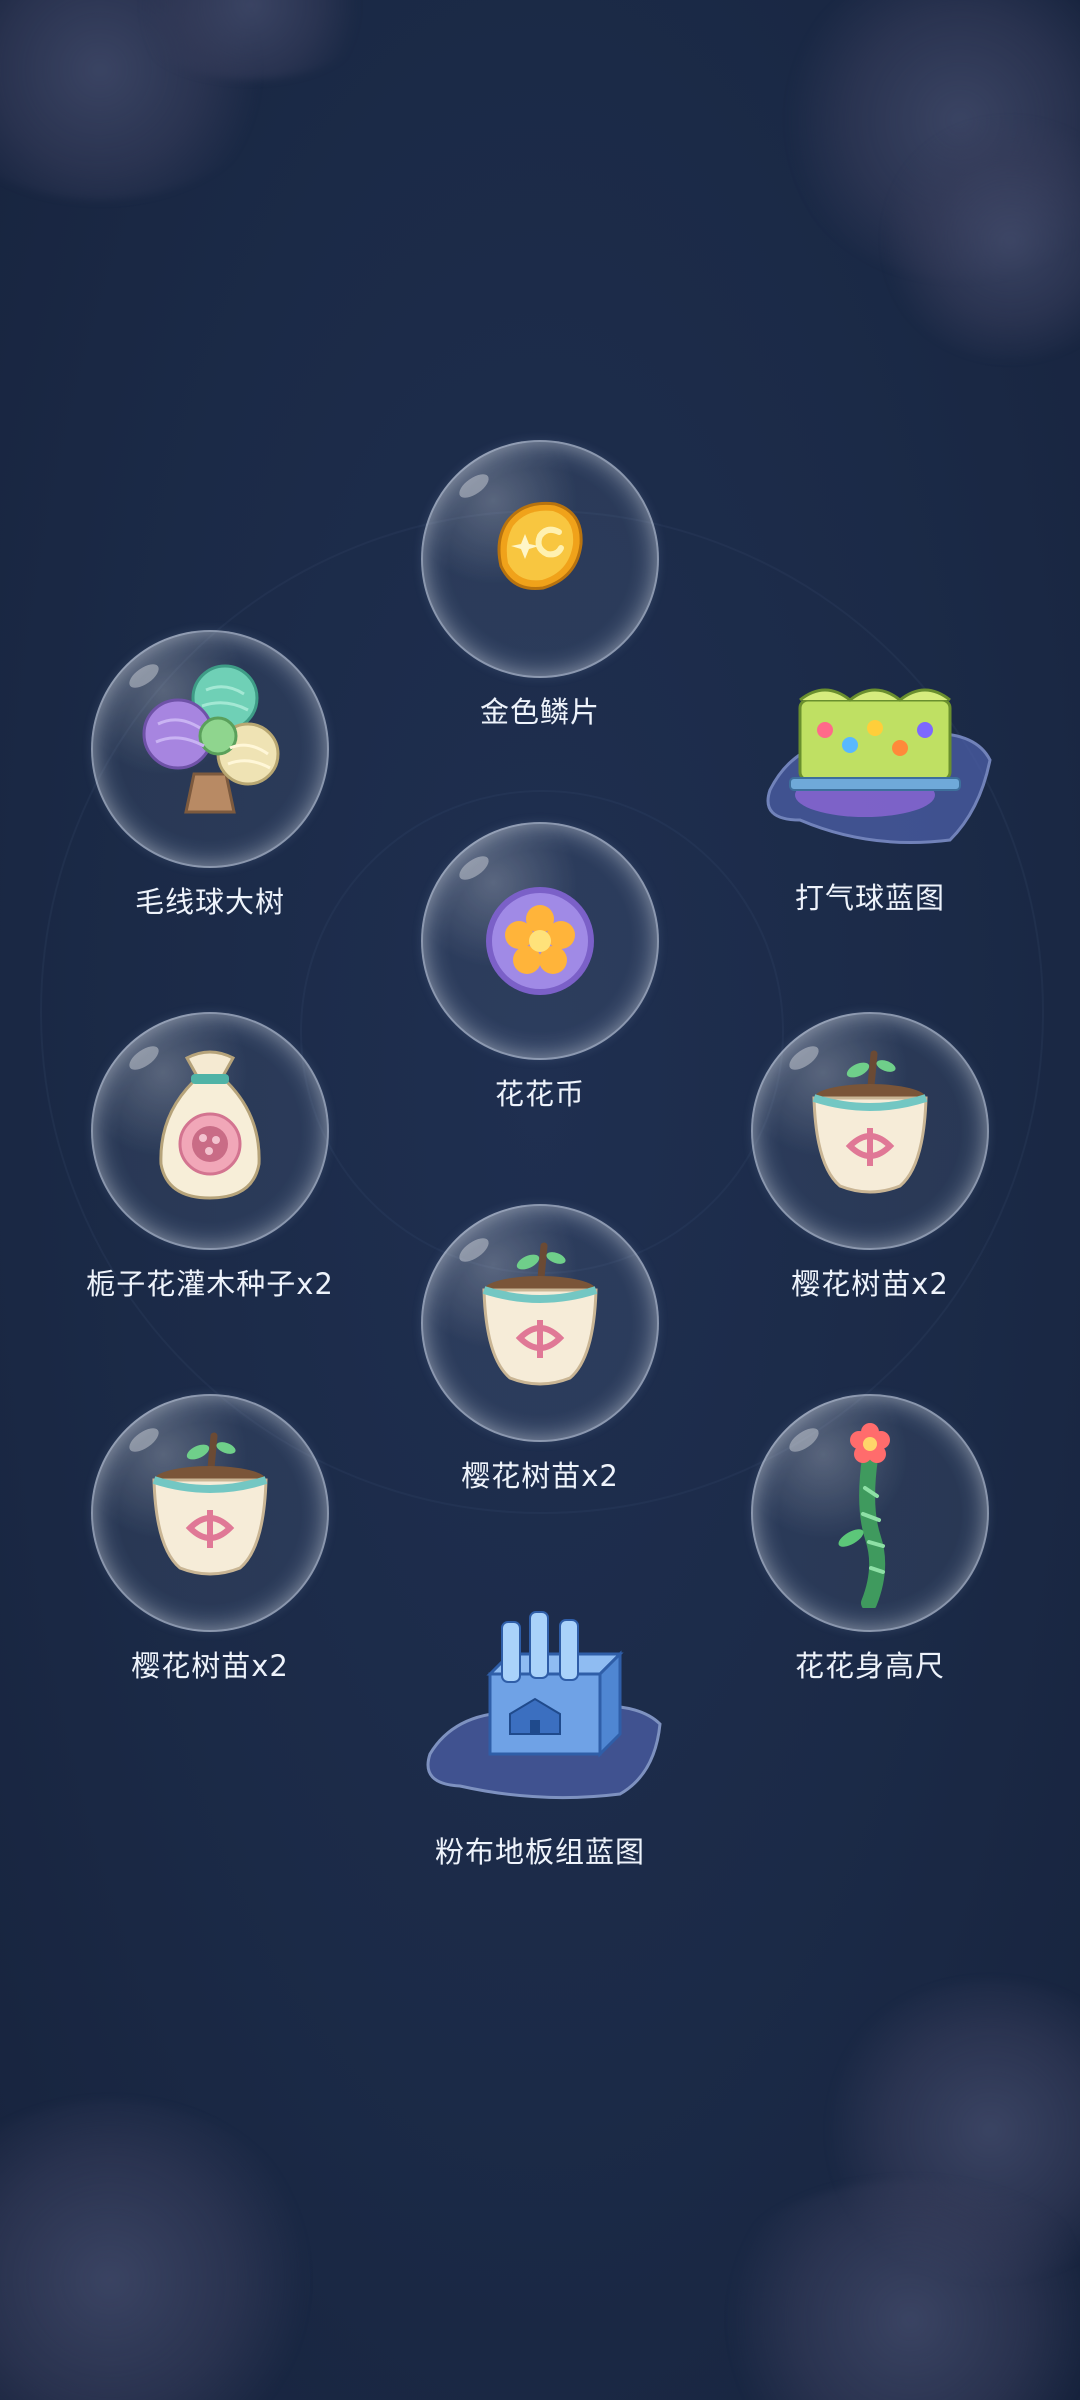  I want to click on reward-sakura-sapling: 樱花树苗x2, so click(870, 1157).